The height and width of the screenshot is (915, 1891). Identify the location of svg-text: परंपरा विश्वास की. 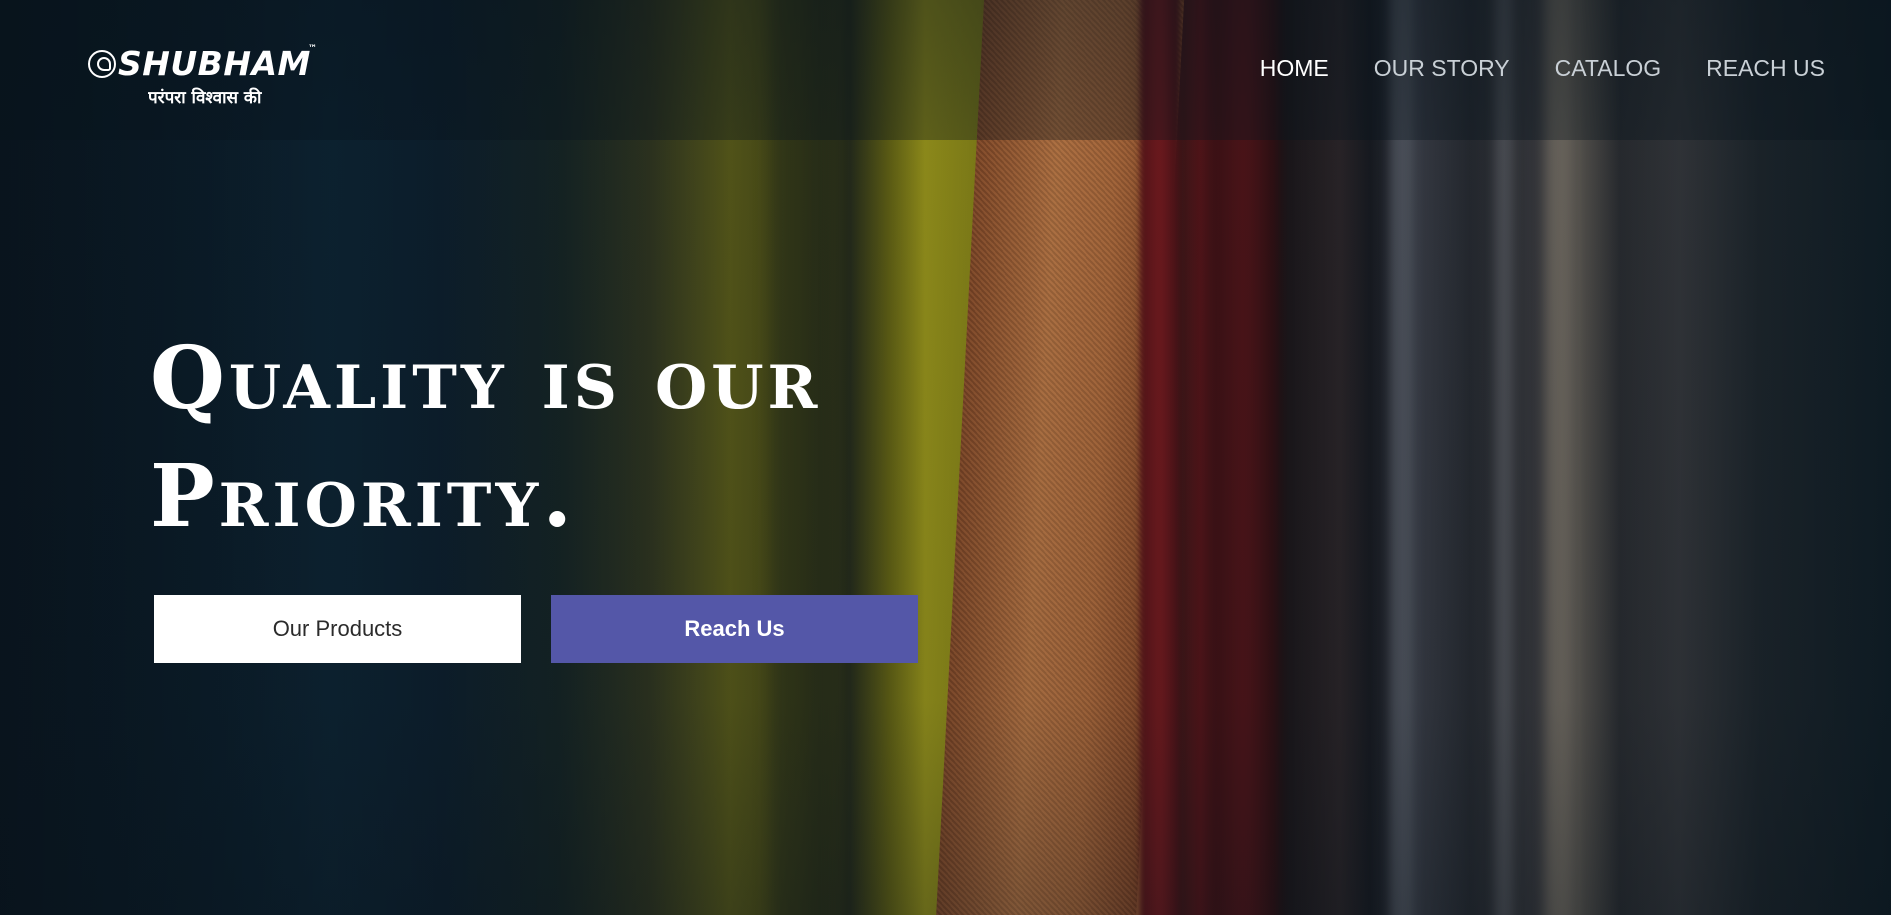
(205, 97).